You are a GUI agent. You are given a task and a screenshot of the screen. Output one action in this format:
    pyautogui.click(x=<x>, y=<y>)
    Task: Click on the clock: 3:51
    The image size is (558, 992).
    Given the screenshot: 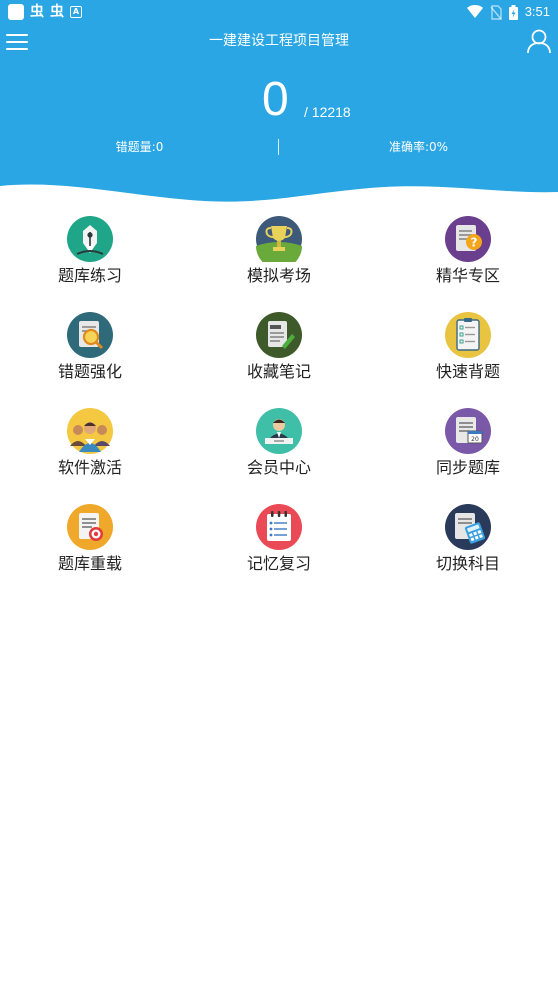 What is the action you would take?
    pyautogui.click(x=537, y=11)
    